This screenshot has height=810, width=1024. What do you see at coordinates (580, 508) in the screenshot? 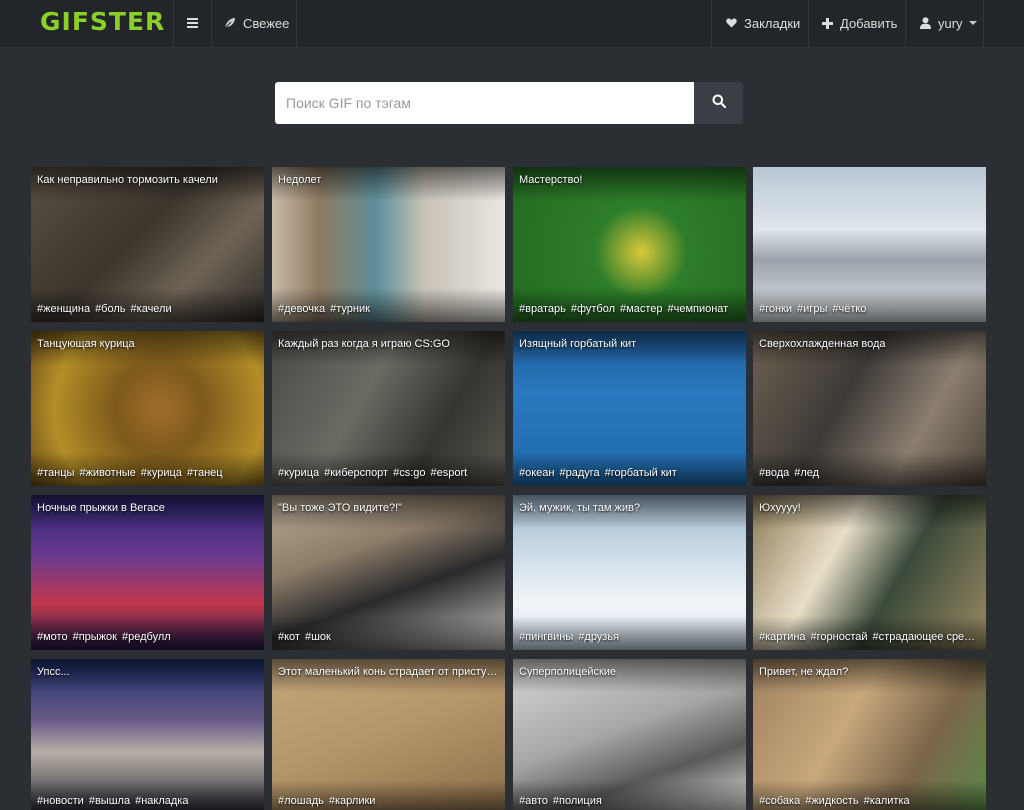
I see `gif-title: Эй, мужик, ты там жив?` at bounding box center [580, 508].